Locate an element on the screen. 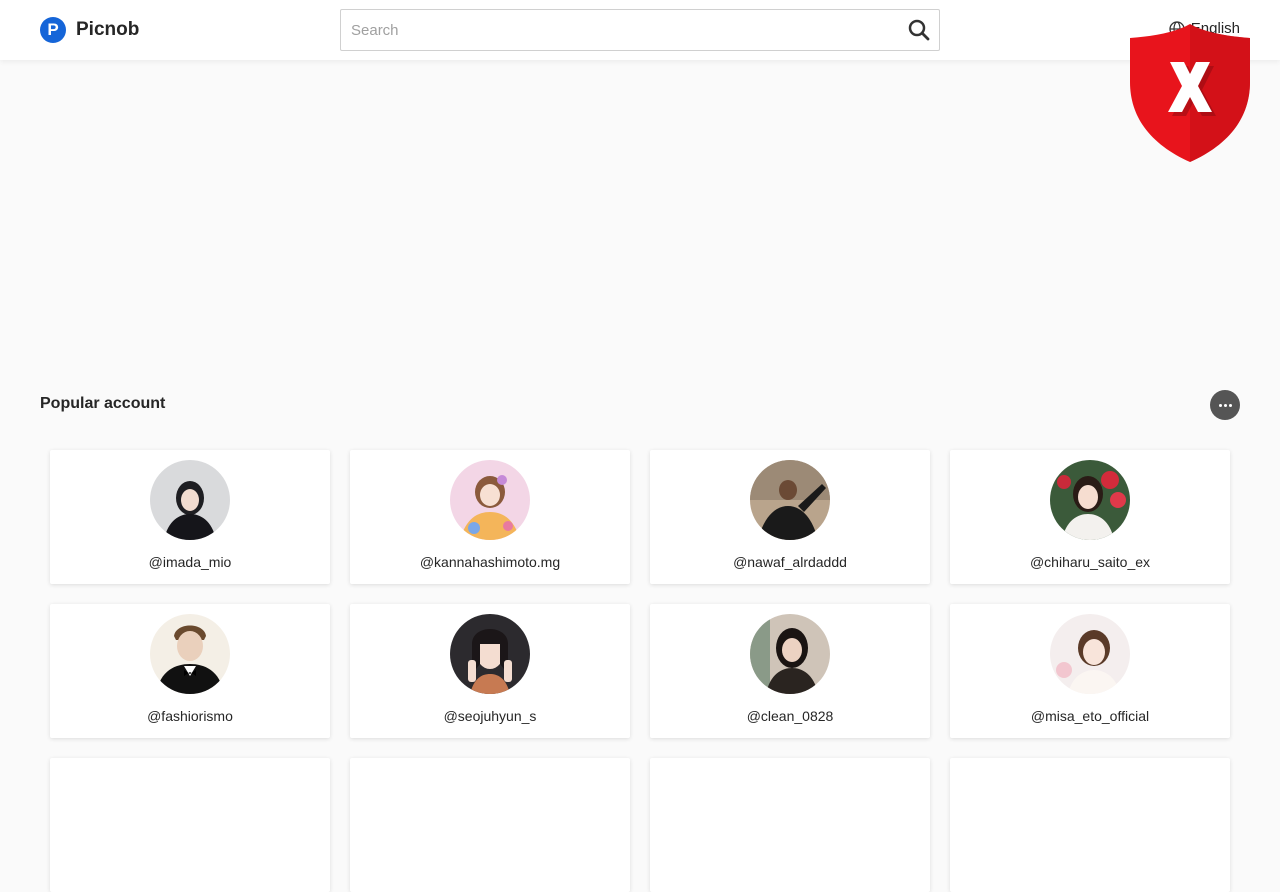 The height and width of the screenshot is (892, 1280). more-options-button is located at coordinates (1225, 405).